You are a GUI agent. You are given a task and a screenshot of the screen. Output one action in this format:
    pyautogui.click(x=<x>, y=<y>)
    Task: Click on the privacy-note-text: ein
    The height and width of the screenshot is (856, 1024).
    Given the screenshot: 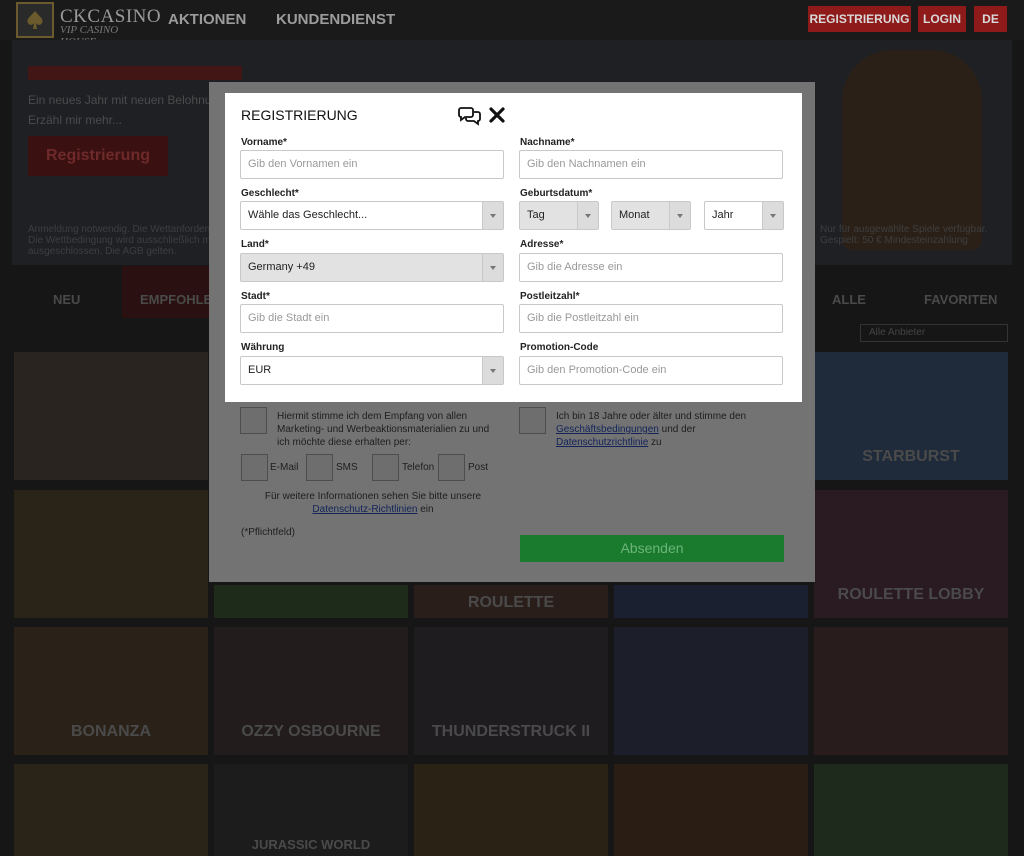 What is the action you would take?
    pyautogui.click(x=425, y=509)
    